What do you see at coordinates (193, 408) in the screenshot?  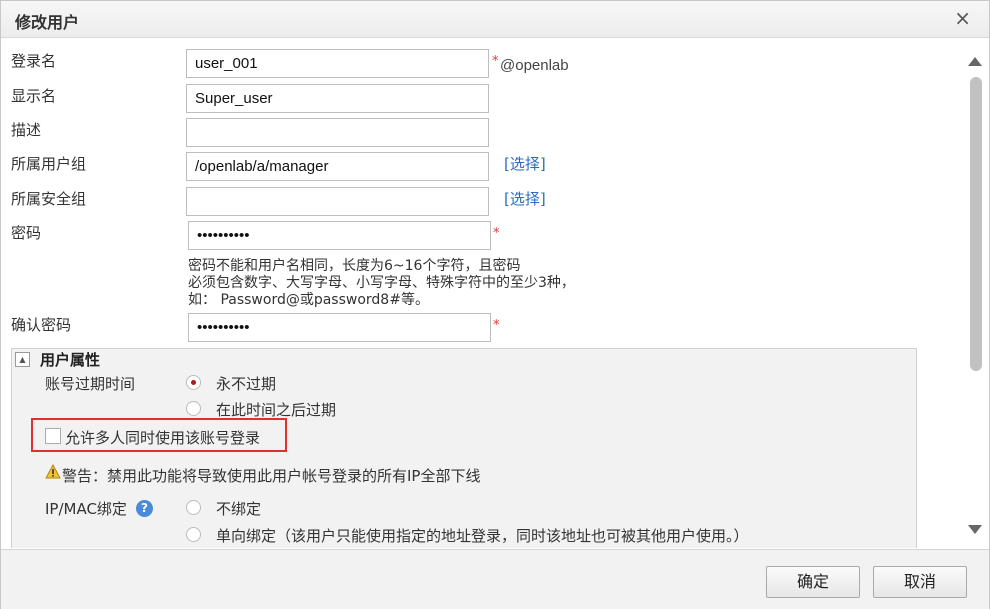 I see `expiry-after-date-radio` at bounding box center [193, 408].